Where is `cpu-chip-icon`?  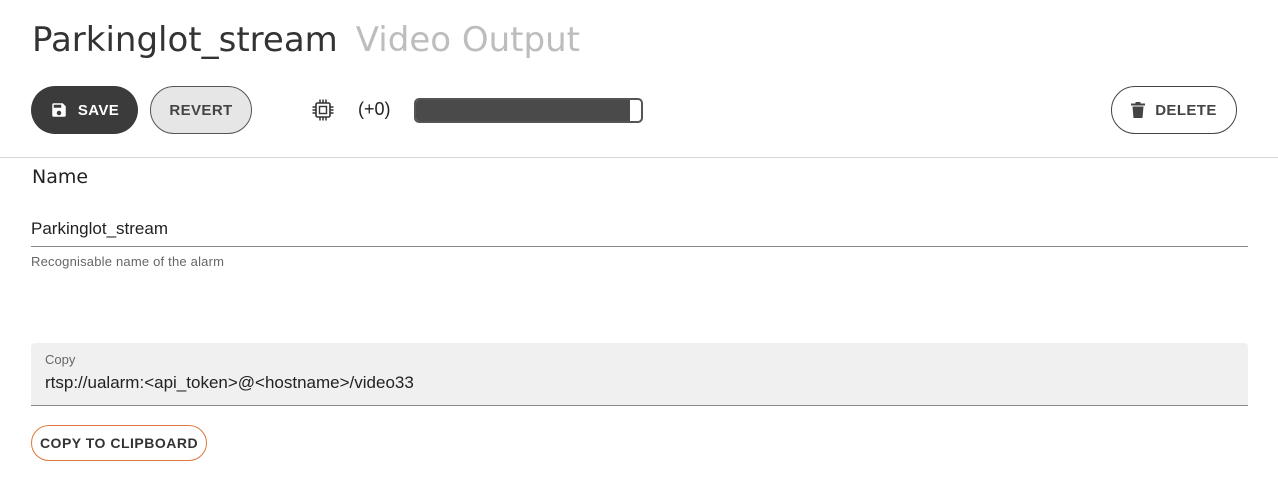
cpu-chip-icon is located at coordinates (323, 110).